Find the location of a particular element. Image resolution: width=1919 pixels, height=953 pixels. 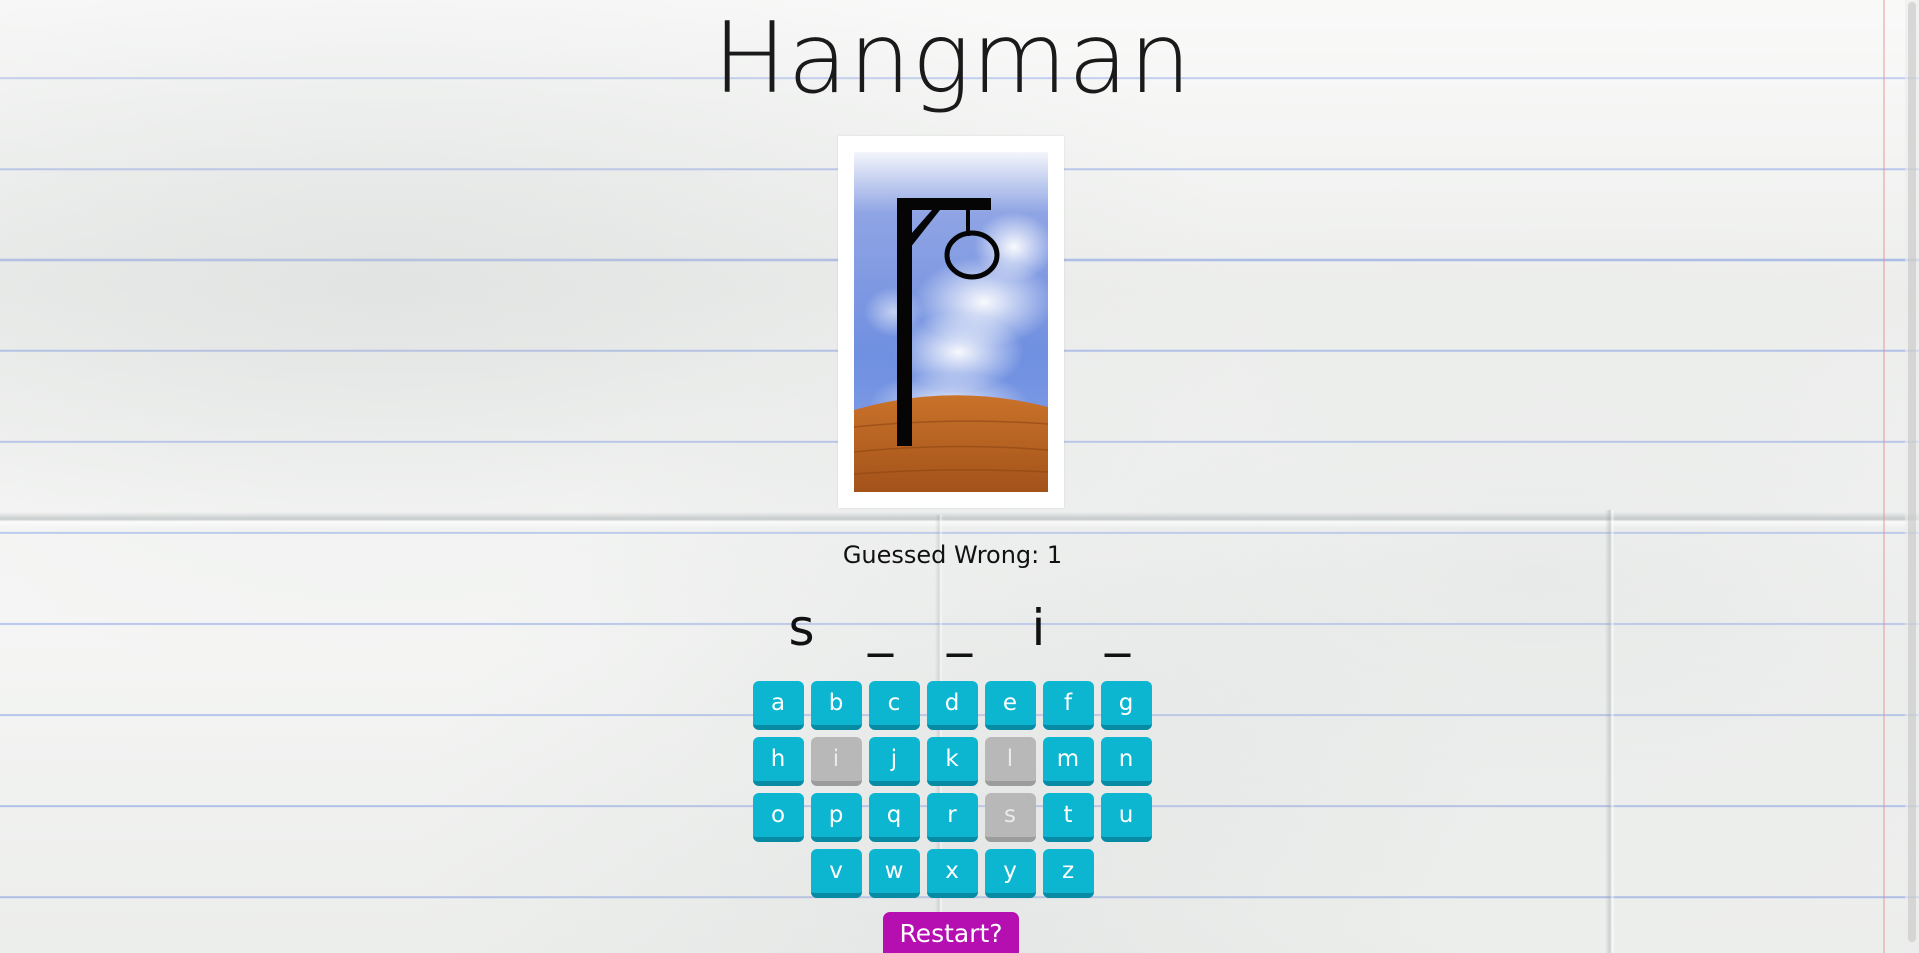

letter-key-s: s is located at coordinates (1010, 817).